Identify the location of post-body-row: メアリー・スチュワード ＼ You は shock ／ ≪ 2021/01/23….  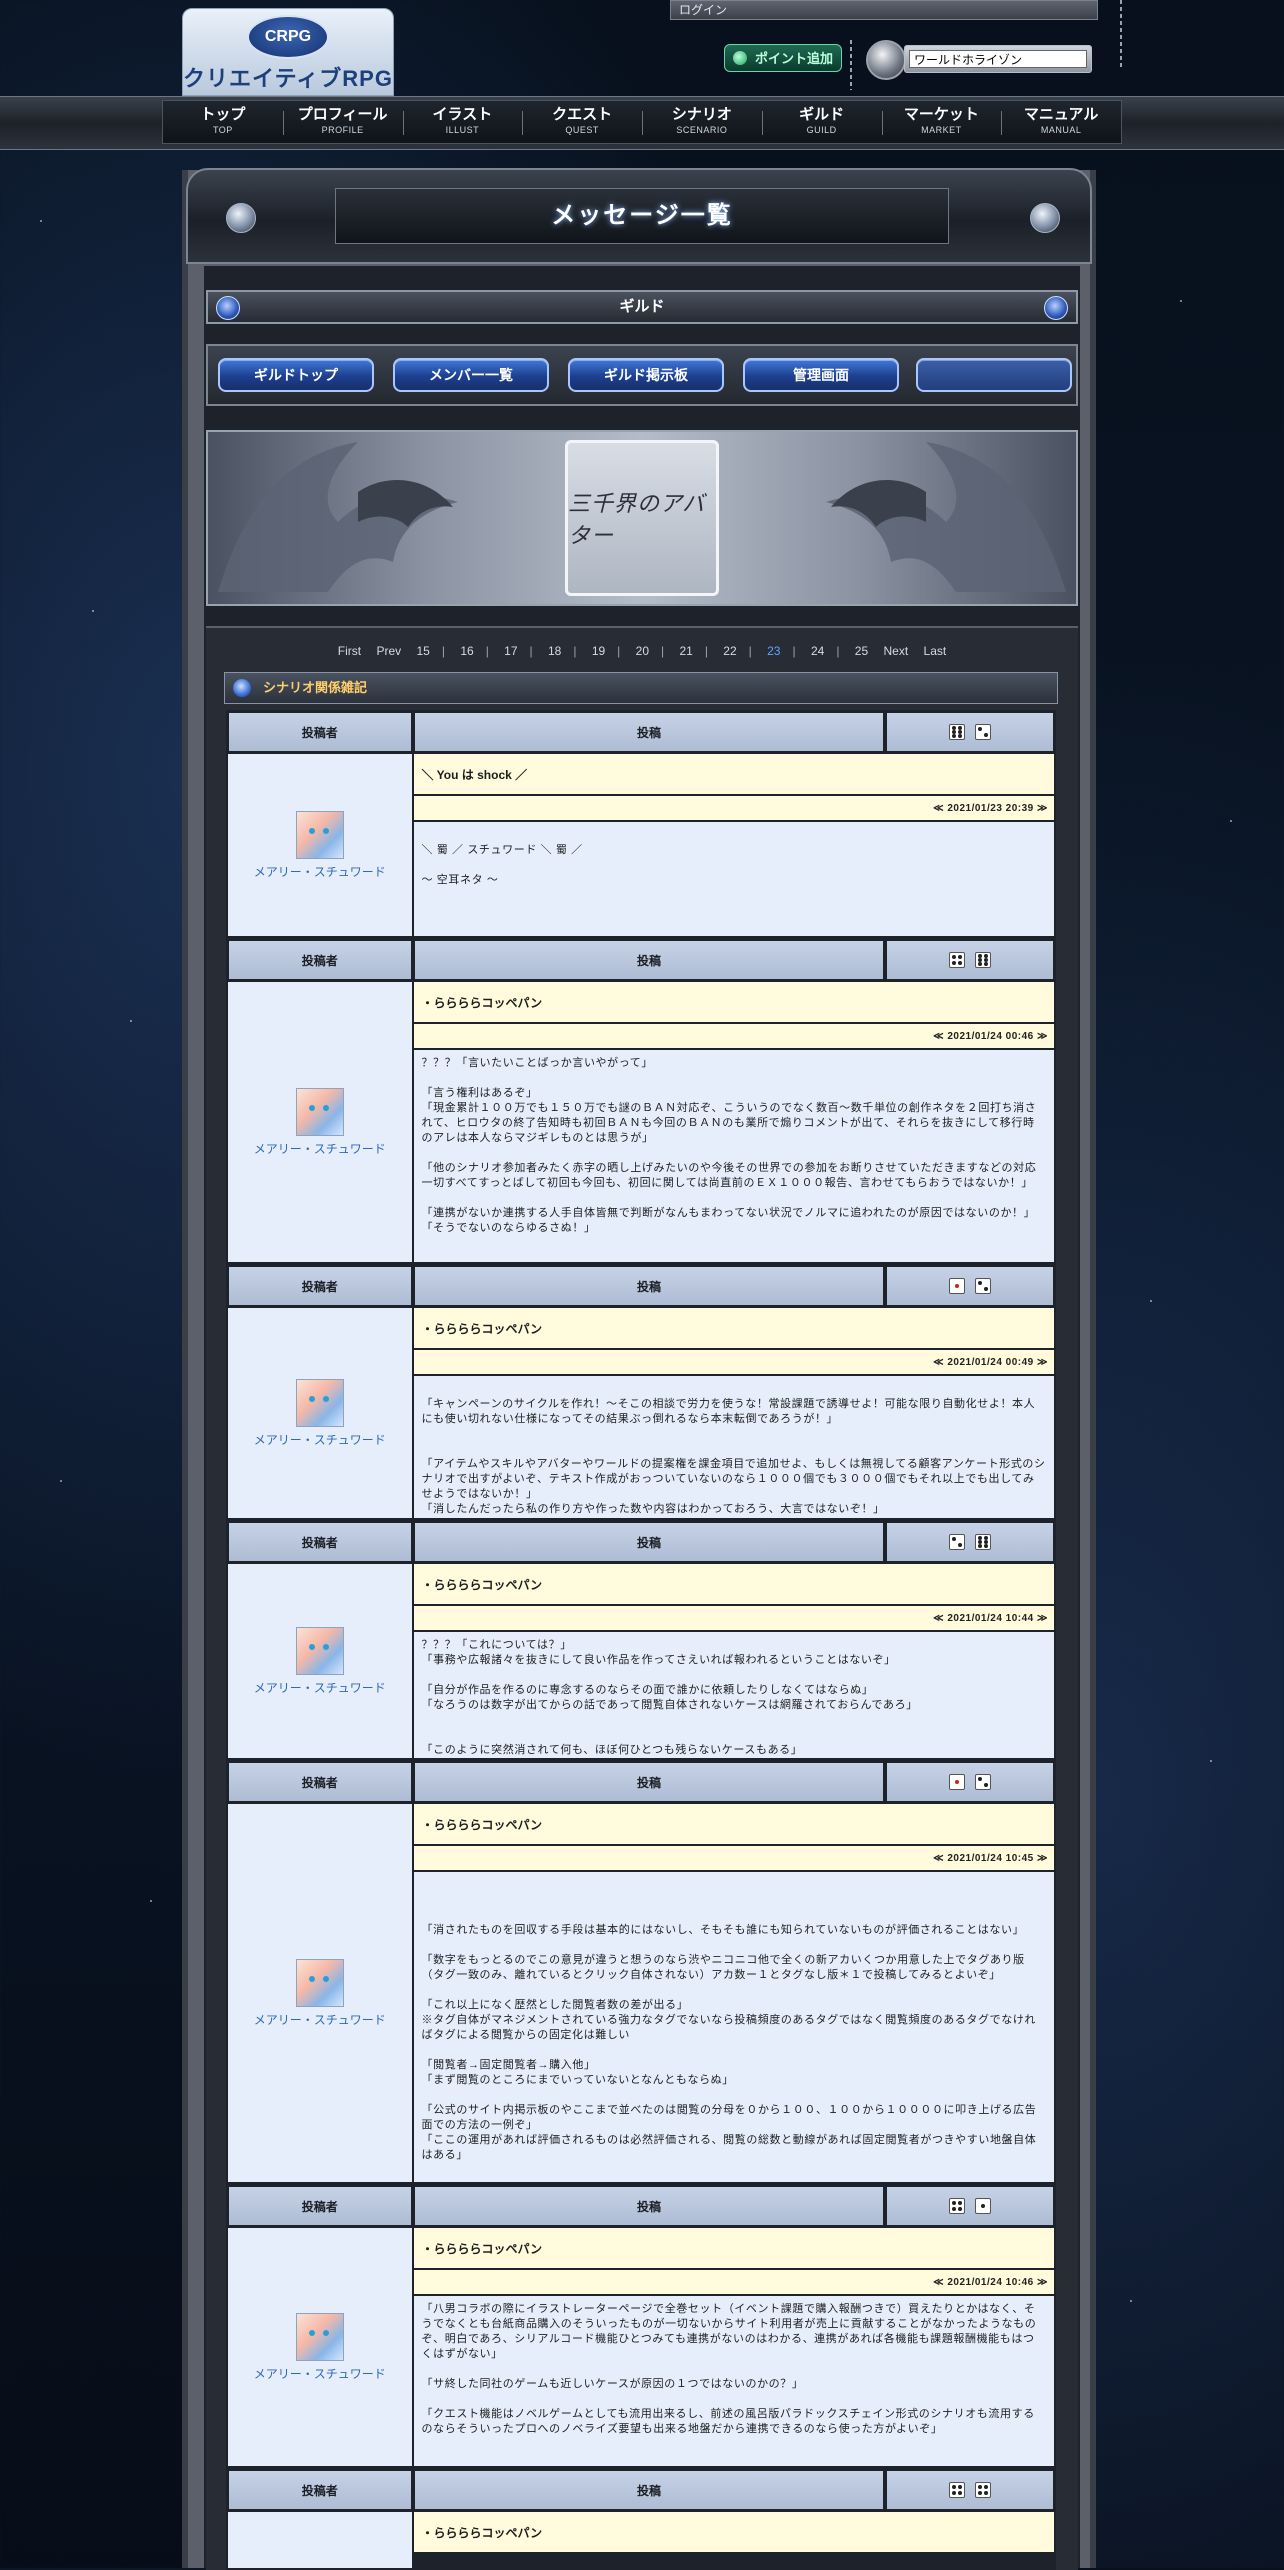
(641, 845).